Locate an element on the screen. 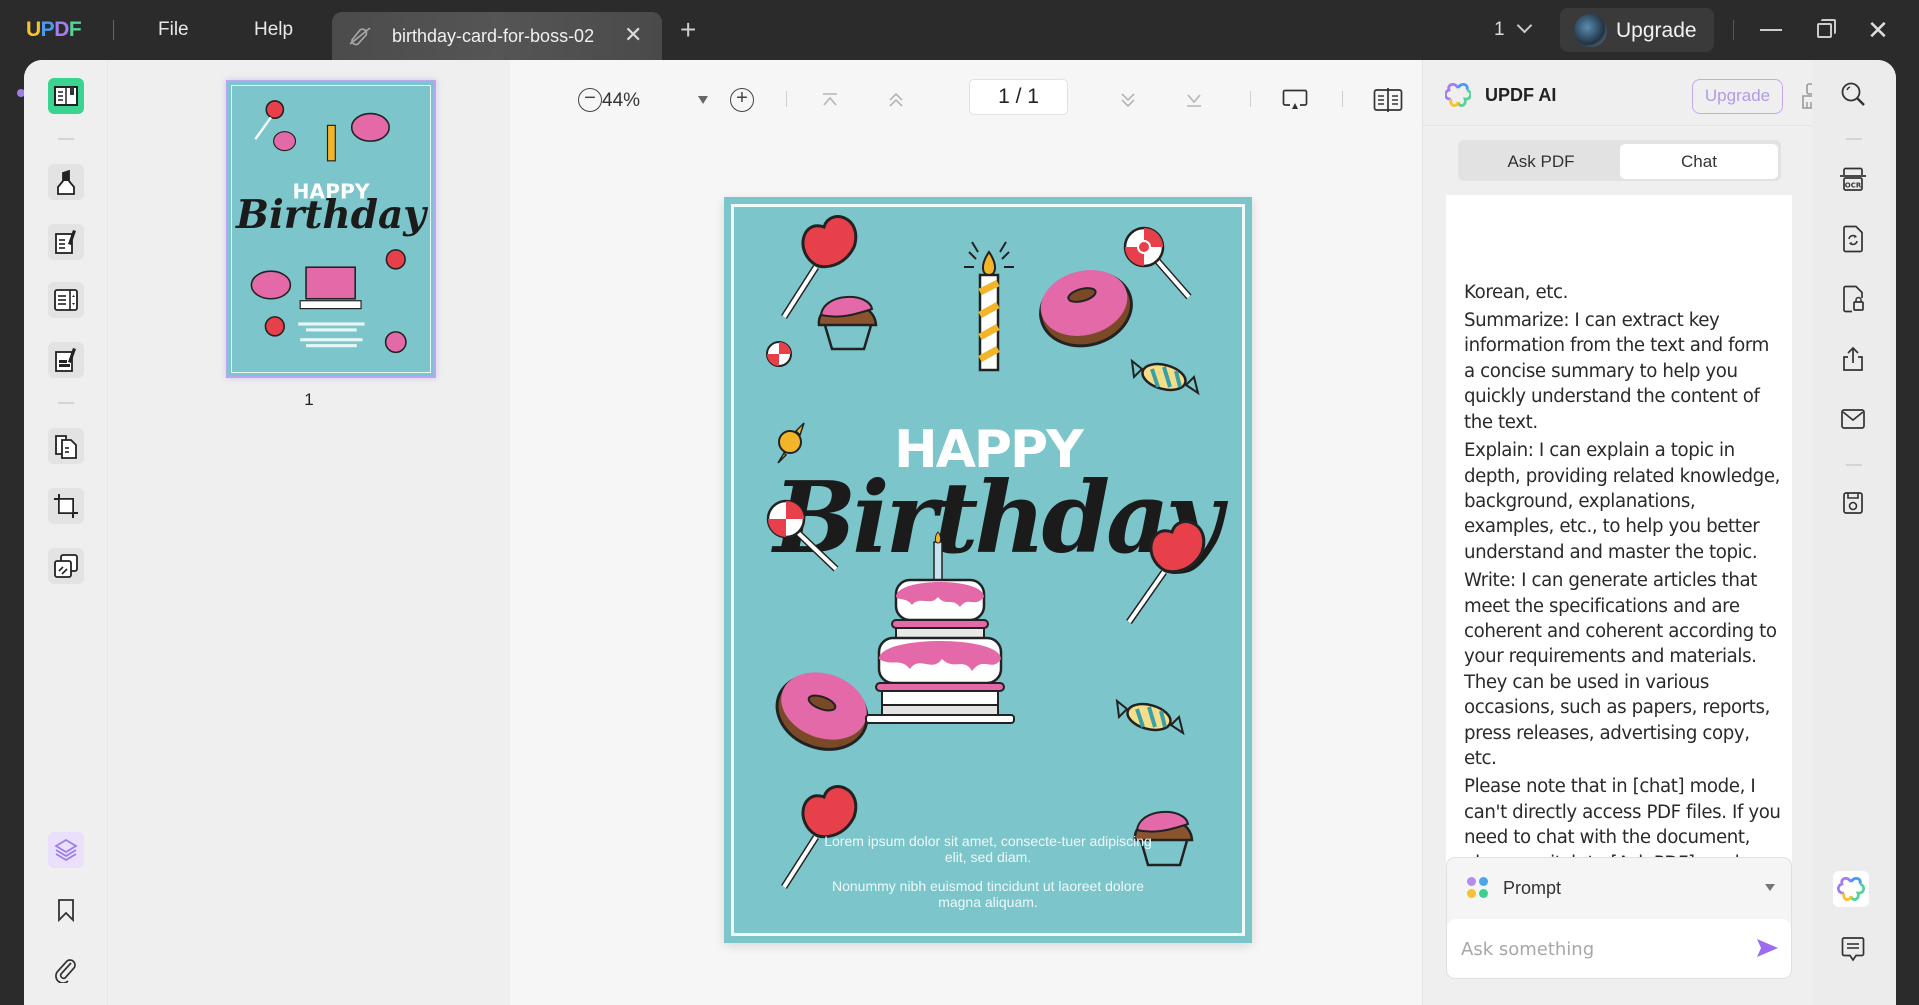  pages-icon is located at coordinates (66, 447).